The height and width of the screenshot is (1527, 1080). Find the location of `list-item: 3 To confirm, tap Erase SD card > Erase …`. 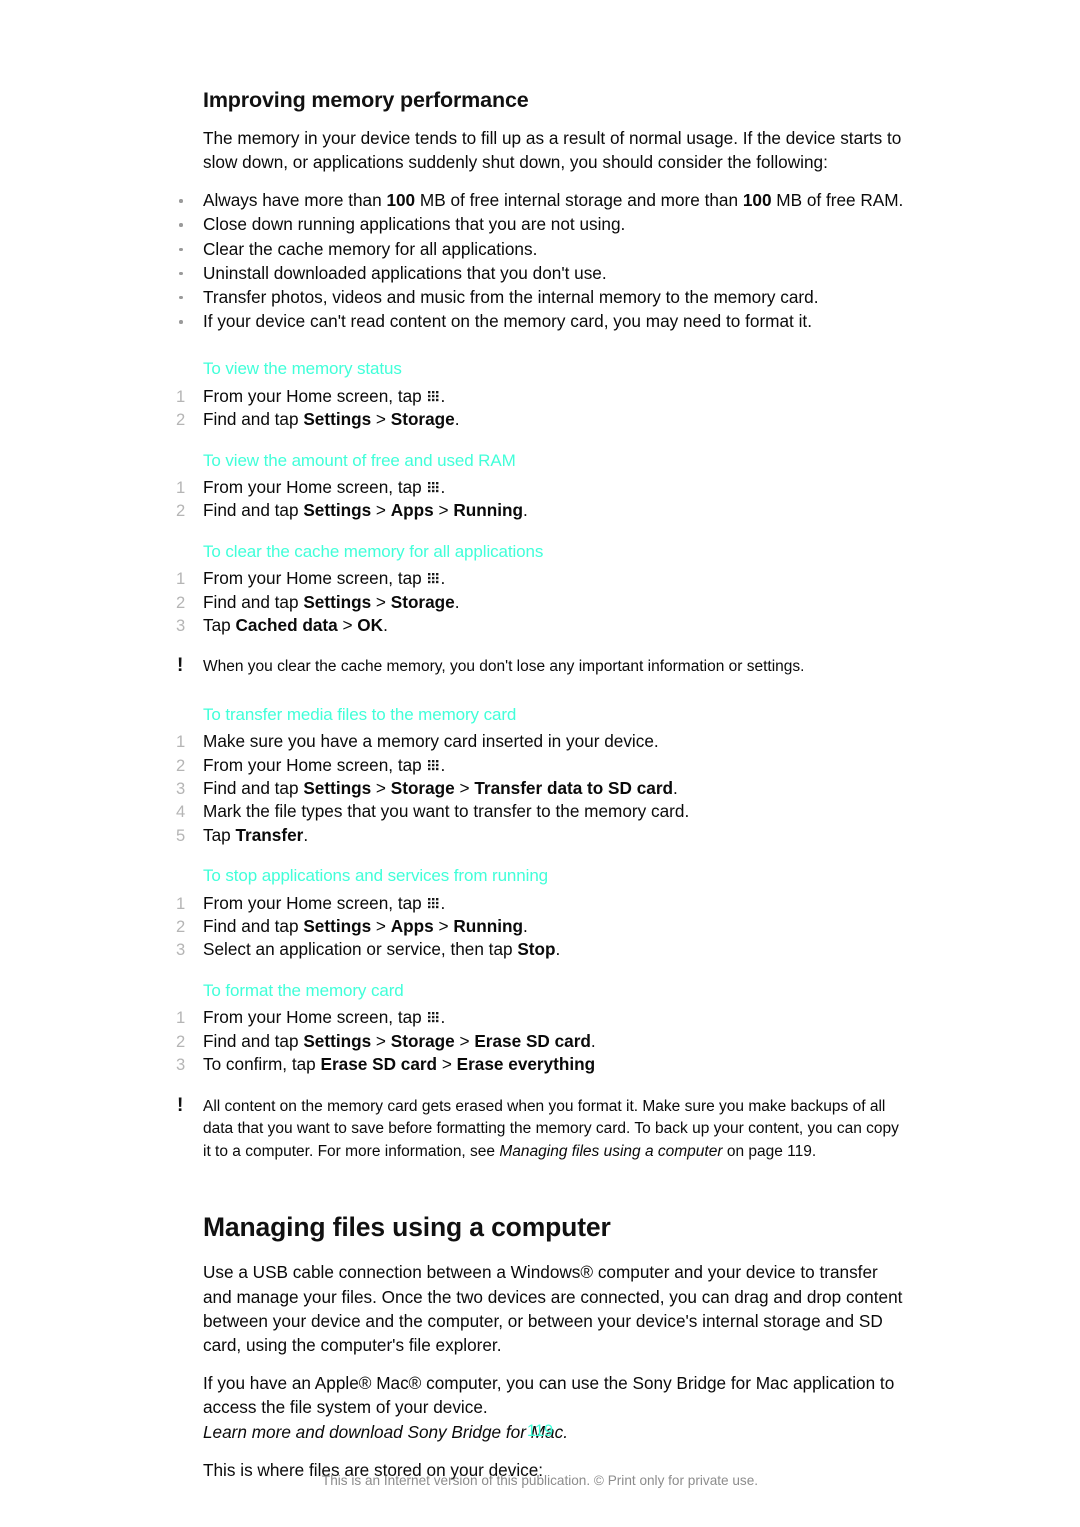

list-item: 3 To confirm, tap Erase SD card > Erase … is located at coordinates (541, 1064).